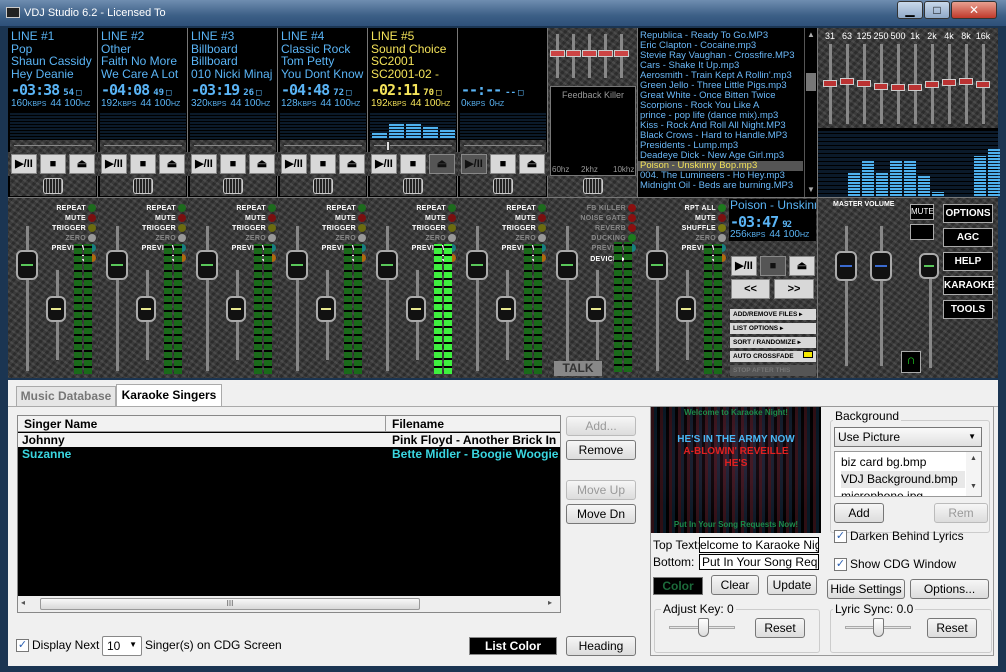 This screenshot has height=672, width=1006. Describe the element at coordinates (519, 228) in the screenshot. I see `indicator-label: TRIGGER` at that location.